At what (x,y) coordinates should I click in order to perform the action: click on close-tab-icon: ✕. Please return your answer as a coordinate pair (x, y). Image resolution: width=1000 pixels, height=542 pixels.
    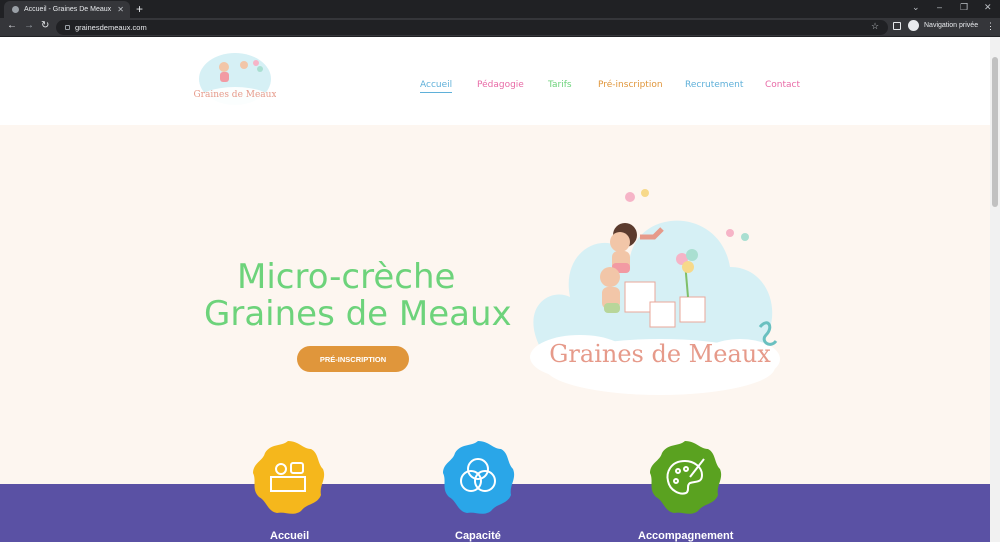
    Looking at the image, I should click on (120, 9).